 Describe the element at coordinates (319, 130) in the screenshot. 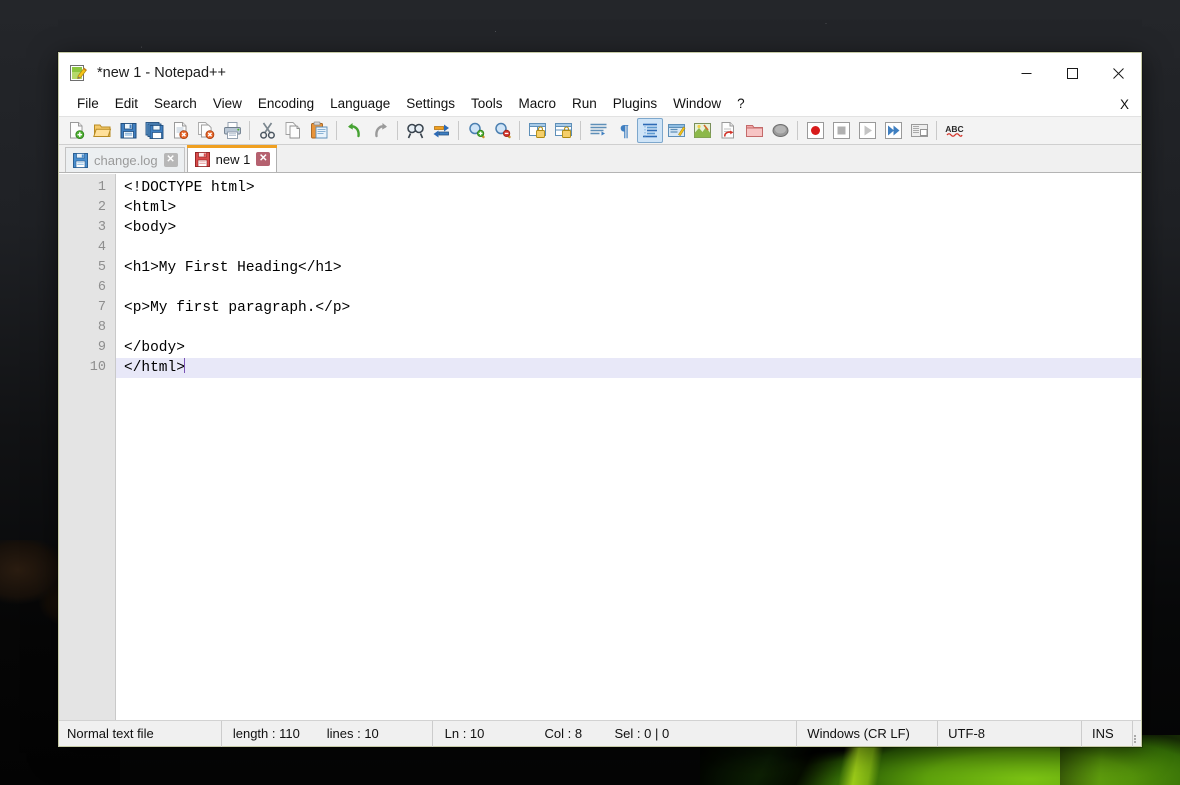

I see `paste-icon` at that location.